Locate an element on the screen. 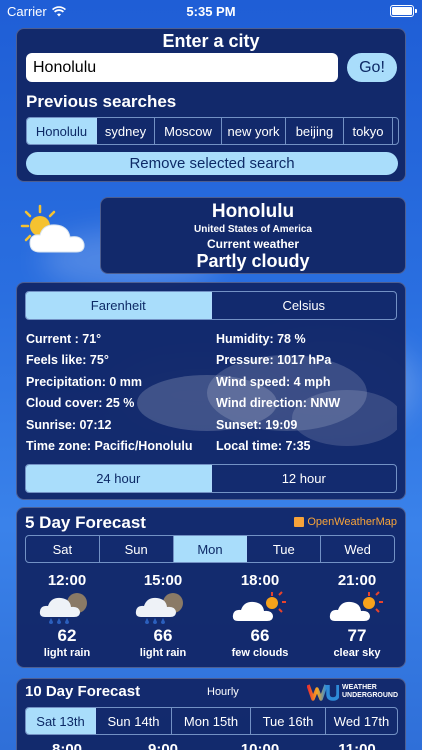 This screenshot has width=422, height=750. ten-day-tab: Mon 15th is located at coordinates (211, 721).